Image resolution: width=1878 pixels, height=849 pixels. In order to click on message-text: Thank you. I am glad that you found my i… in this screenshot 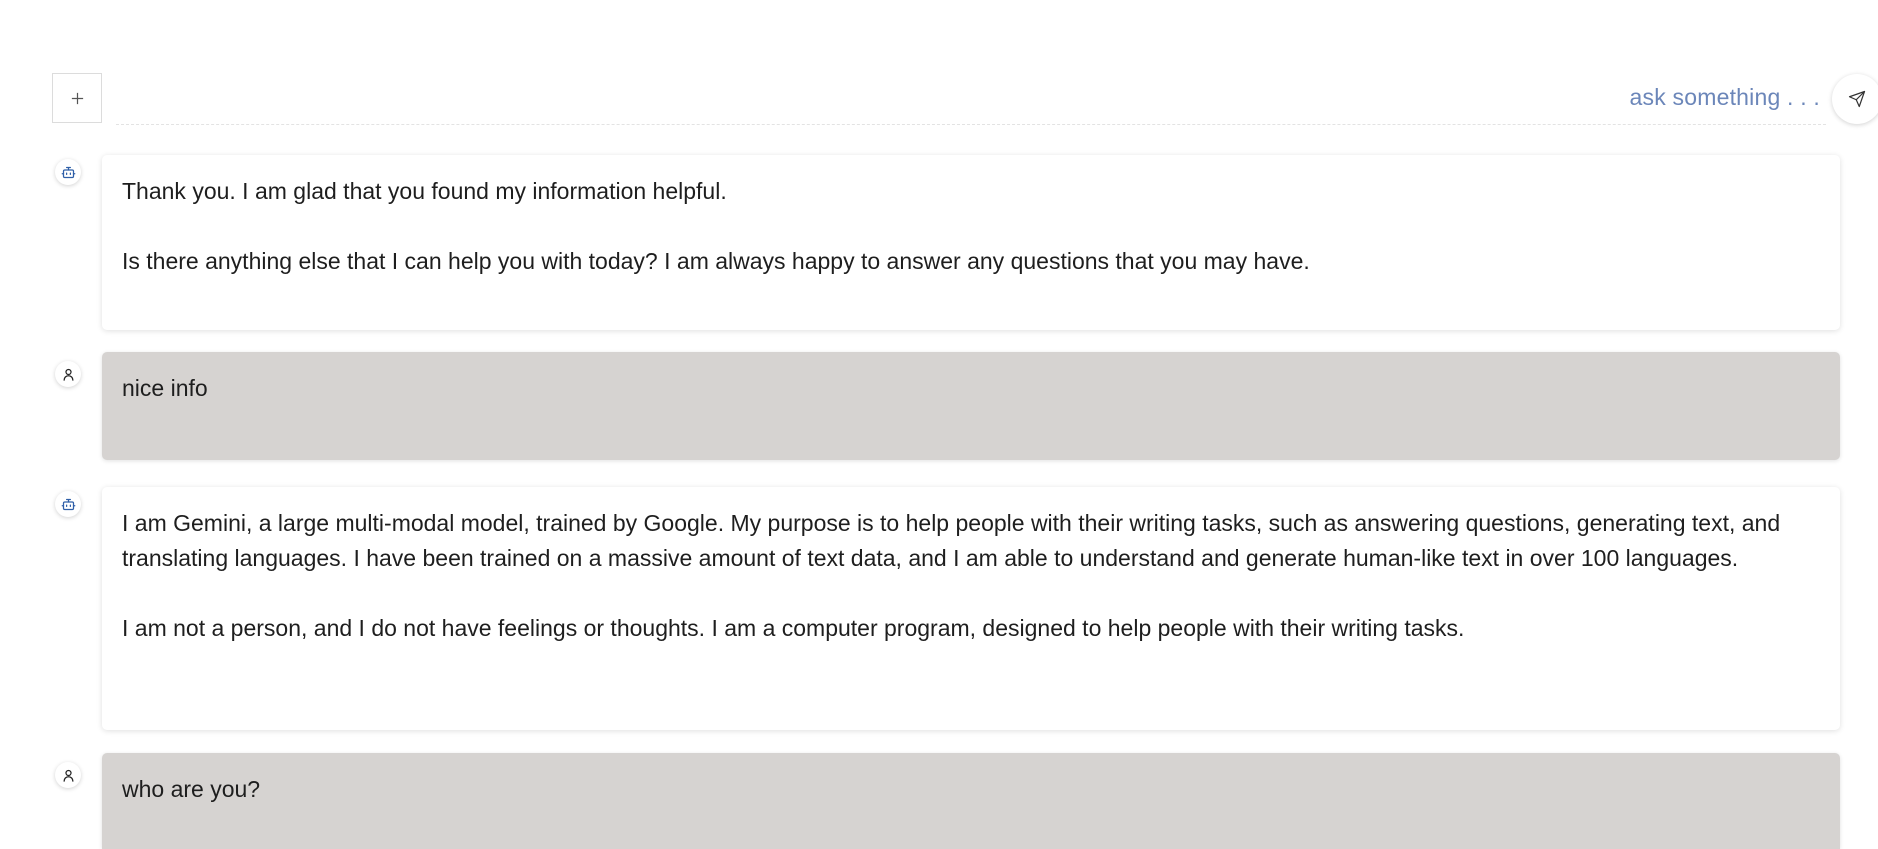, I will do `click(424, 191)`.